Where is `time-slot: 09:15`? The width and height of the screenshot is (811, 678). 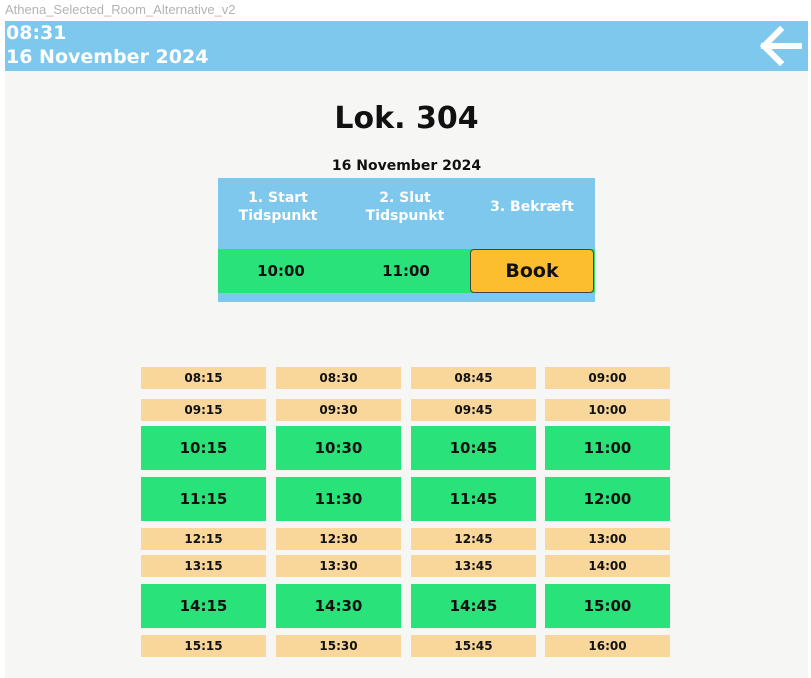
time-slot: 09:15 is located at coordinates (203, 410).